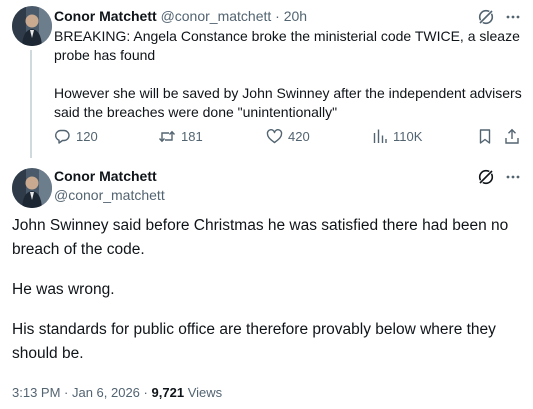 This screenshot has width=533, height=409. Describe the element at coordinates (299, 136) in the screenshot. I see `like-count: 420` at that location.